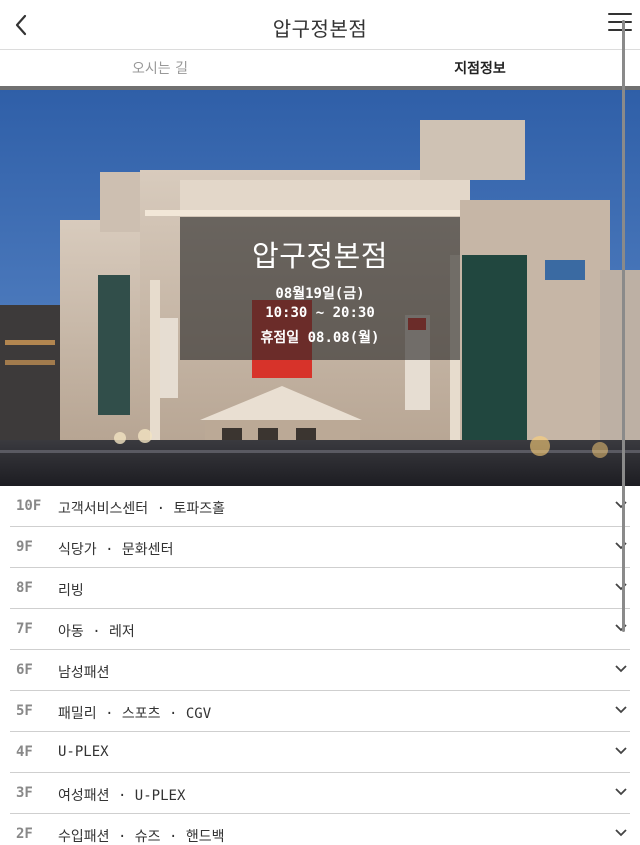 Image resolution: width=640 pixels, height=845 pixels. What do you see at coordinates (320, 629) in the screenshot?
I see `floor-item: 7F 아동 · 레저` at bounding box center [320, 629].